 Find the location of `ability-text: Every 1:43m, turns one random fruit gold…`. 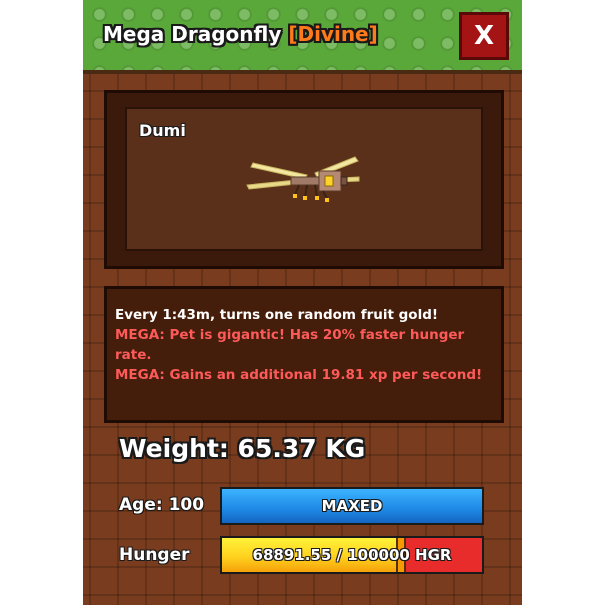

ability-text: Every 1:43m, turns one random fruit gold… is located at coordinates (277, 315).